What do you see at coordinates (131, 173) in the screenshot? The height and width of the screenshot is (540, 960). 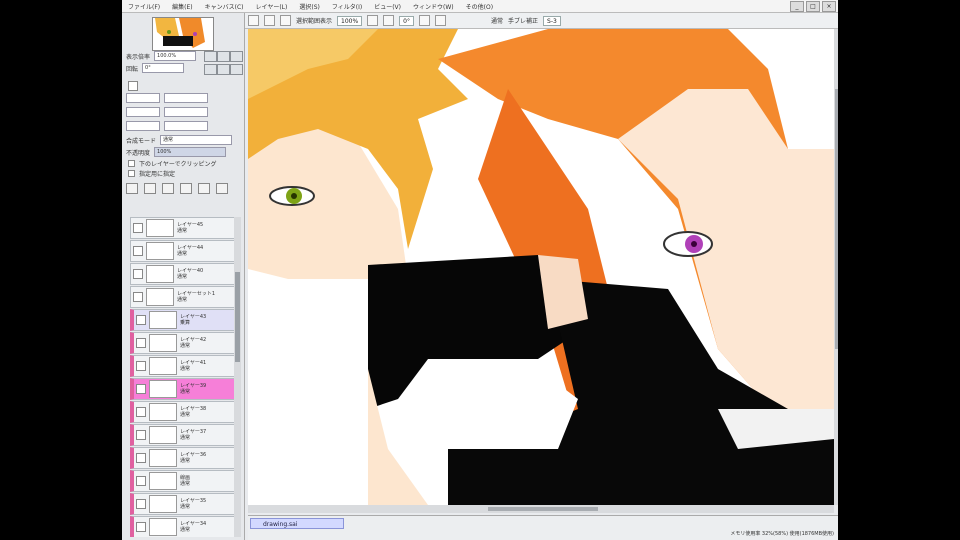 I see `reference-checkbox` at bounding box center [131, 173].